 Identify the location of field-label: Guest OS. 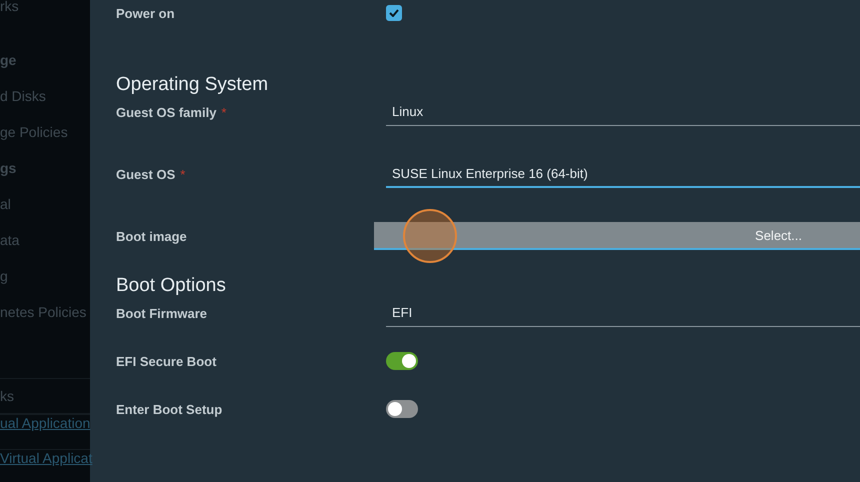
(146, 174).